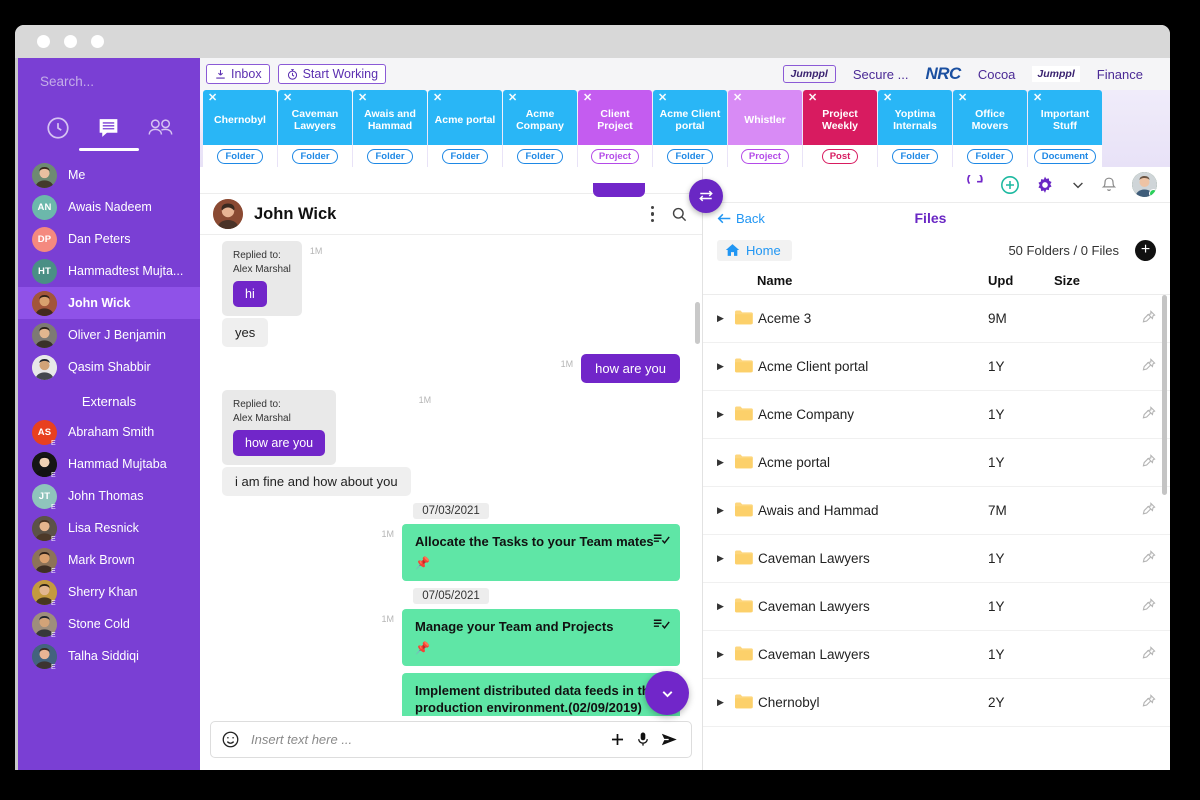 This screenshot has width=1200, height=800. Describe the element at coordinates (262, 294) in the screenshot. I see `message-bubble-group: Replied to: Alex Marshal hi yes` at that location.